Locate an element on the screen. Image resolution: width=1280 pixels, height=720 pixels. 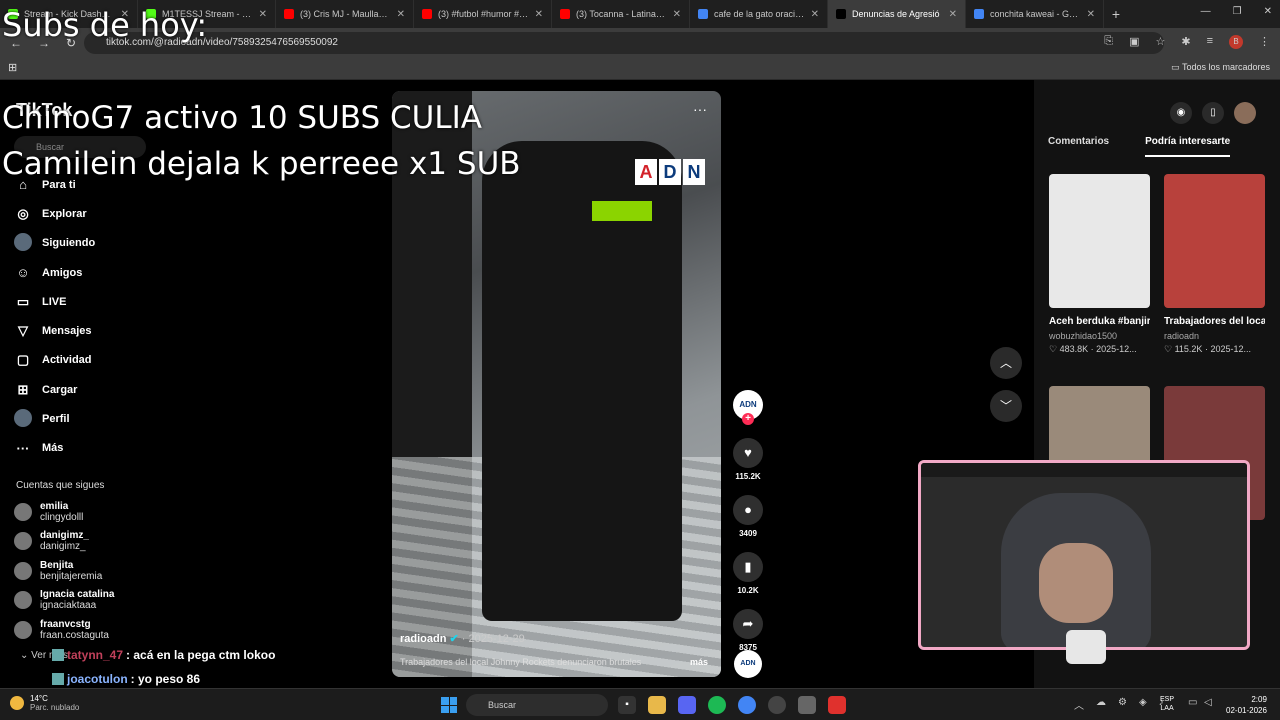
reading-list-icon: ≡ is located at coordinates (1210, 42).